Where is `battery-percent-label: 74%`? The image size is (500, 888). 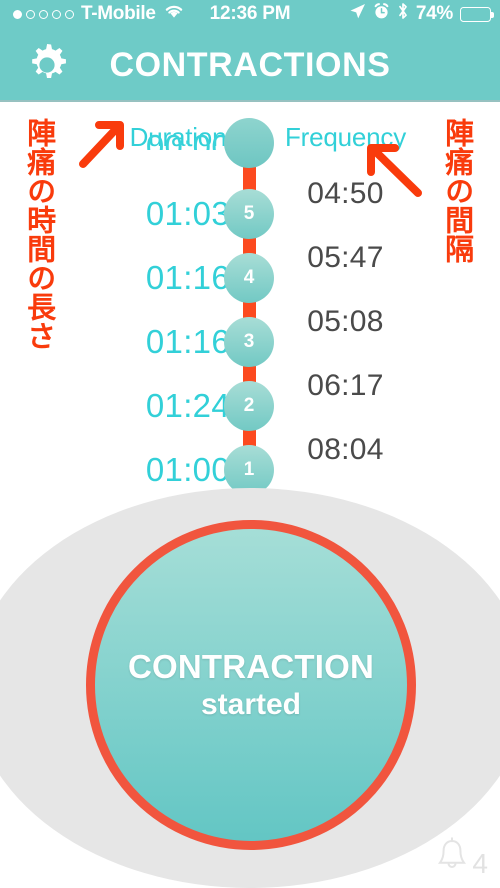
battery-percent-label: 74% is located at coordinates (434, 13).